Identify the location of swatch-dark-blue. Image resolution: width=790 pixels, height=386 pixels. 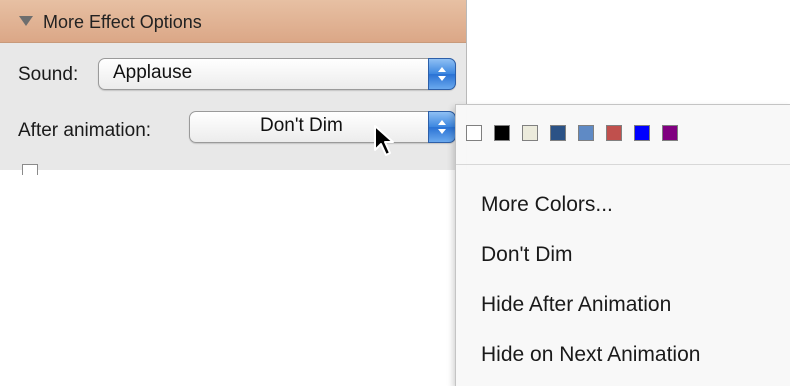
(558, 133).